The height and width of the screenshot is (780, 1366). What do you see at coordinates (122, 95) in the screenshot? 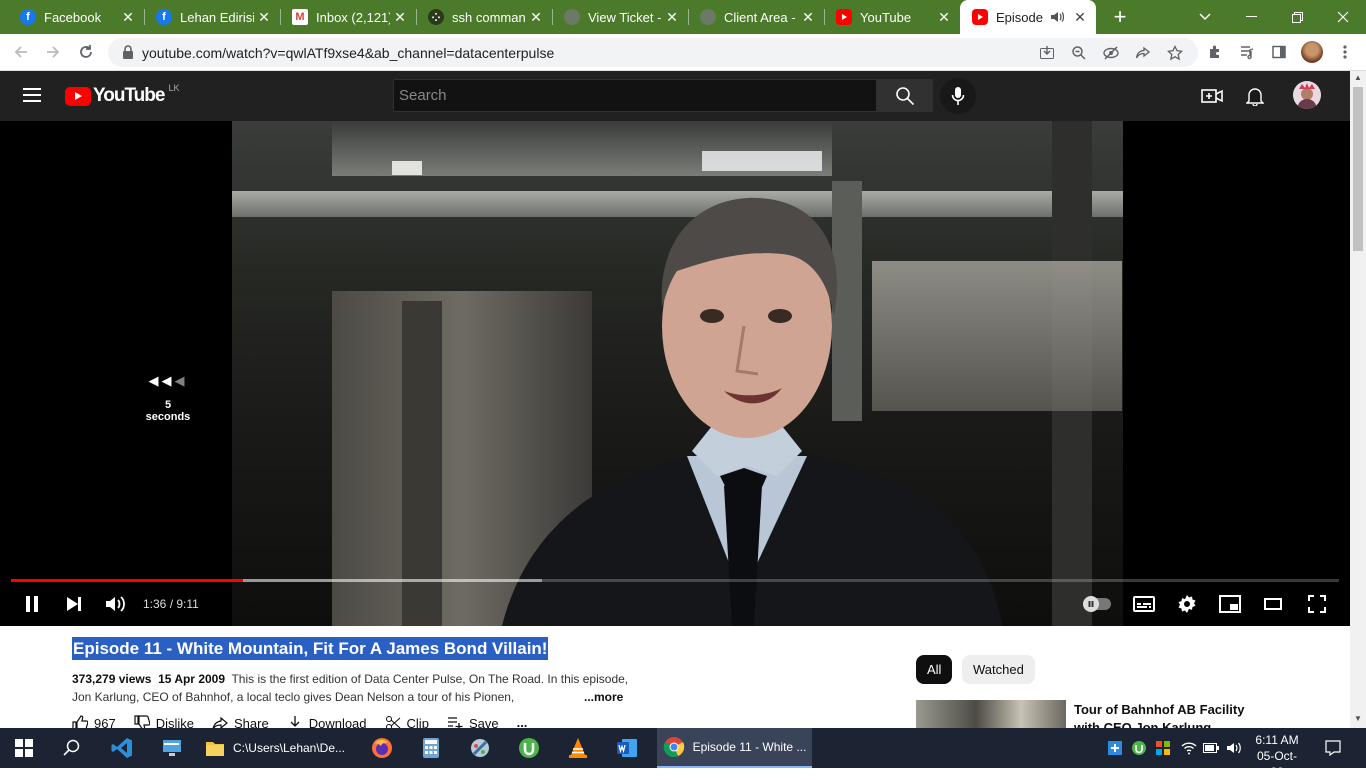
I see `youtube-logo: YouTube LK` at bounding box center [122, 95].